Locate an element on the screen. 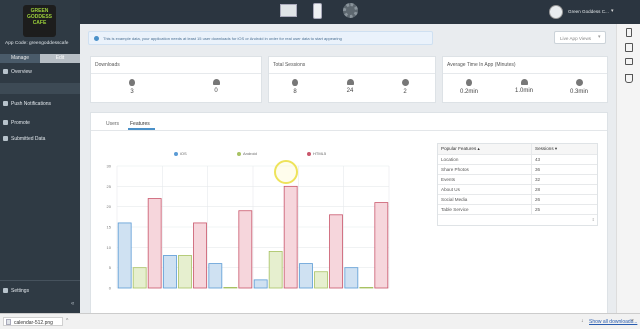  card-title: Downloads is located at coordinates (107, 65).